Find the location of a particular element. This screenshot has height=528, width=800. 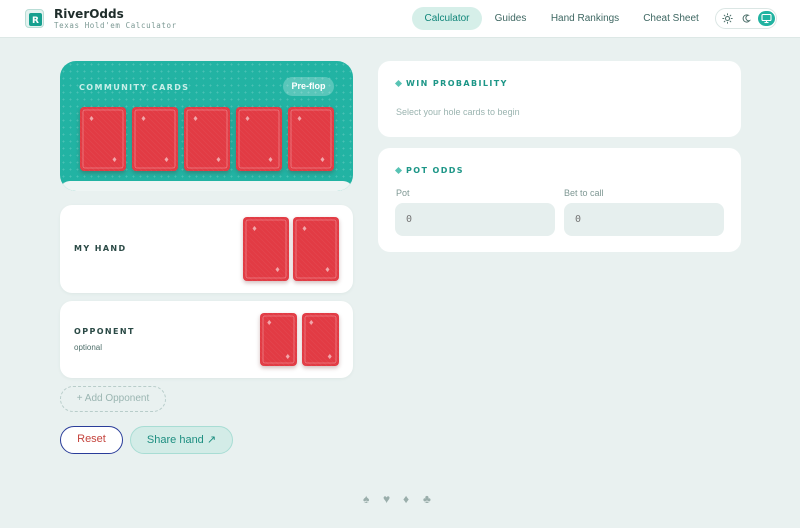

theme-system-button is located at coordinates (766, 18).